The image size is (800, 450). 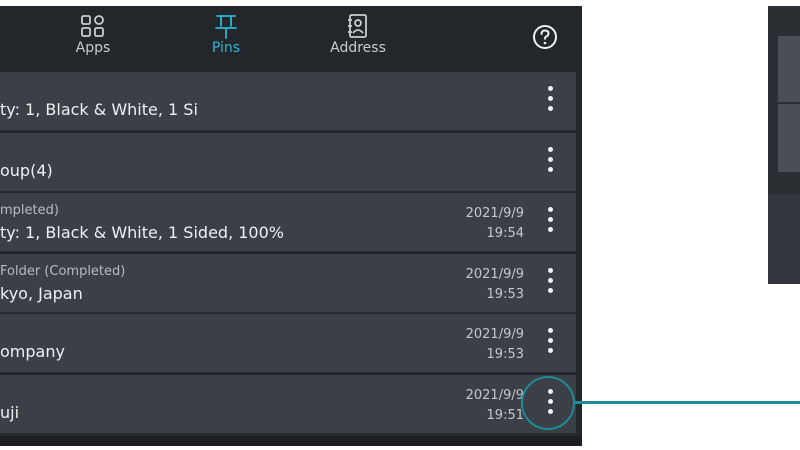 I want to click on tab-address: Address, so click(x=358, y=38).